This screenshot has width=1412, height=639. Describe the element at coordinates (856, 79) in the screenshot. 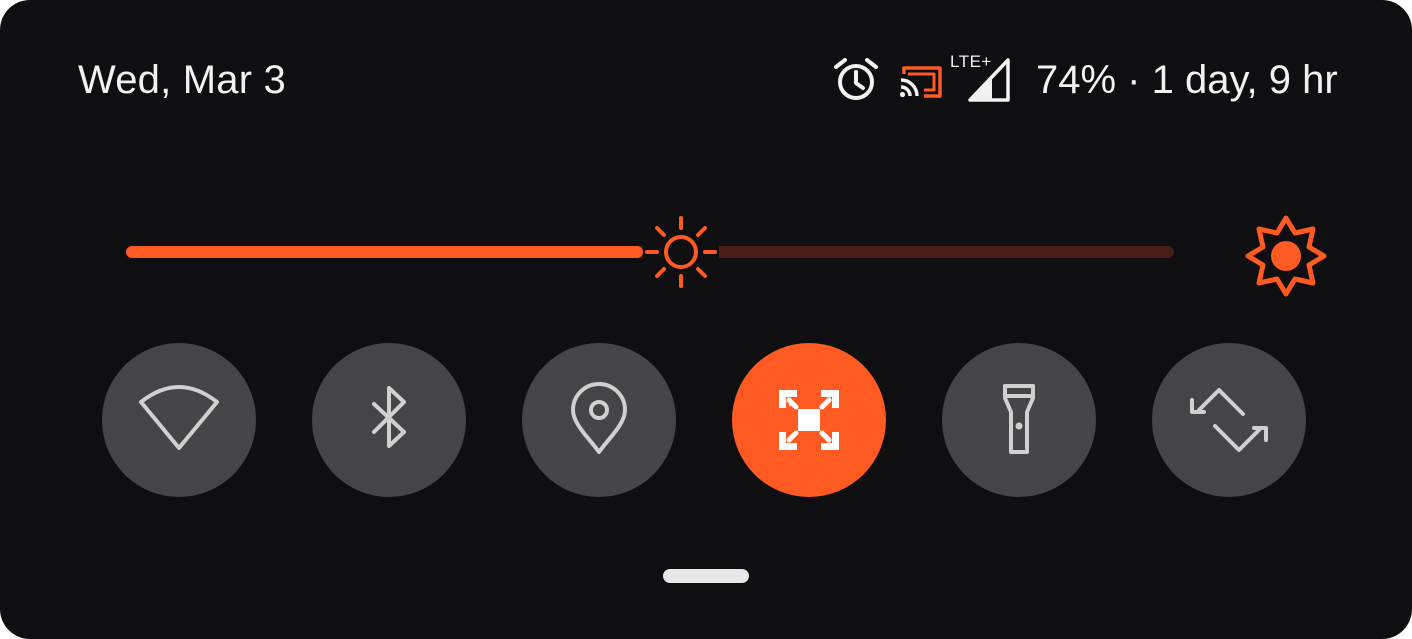

I see `alarm-icon` at that location.